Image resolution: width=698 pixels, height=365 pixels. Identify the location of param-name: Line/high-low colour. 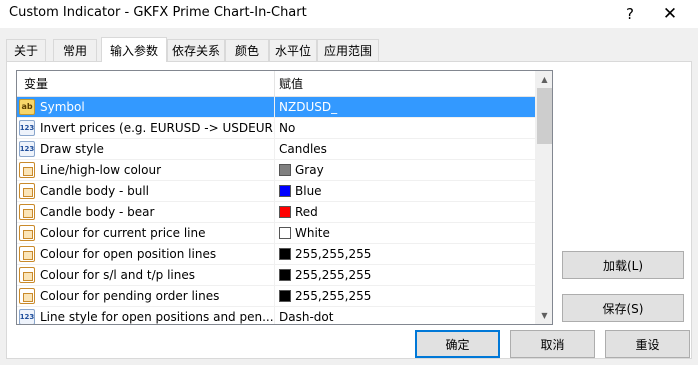
(101, 170).